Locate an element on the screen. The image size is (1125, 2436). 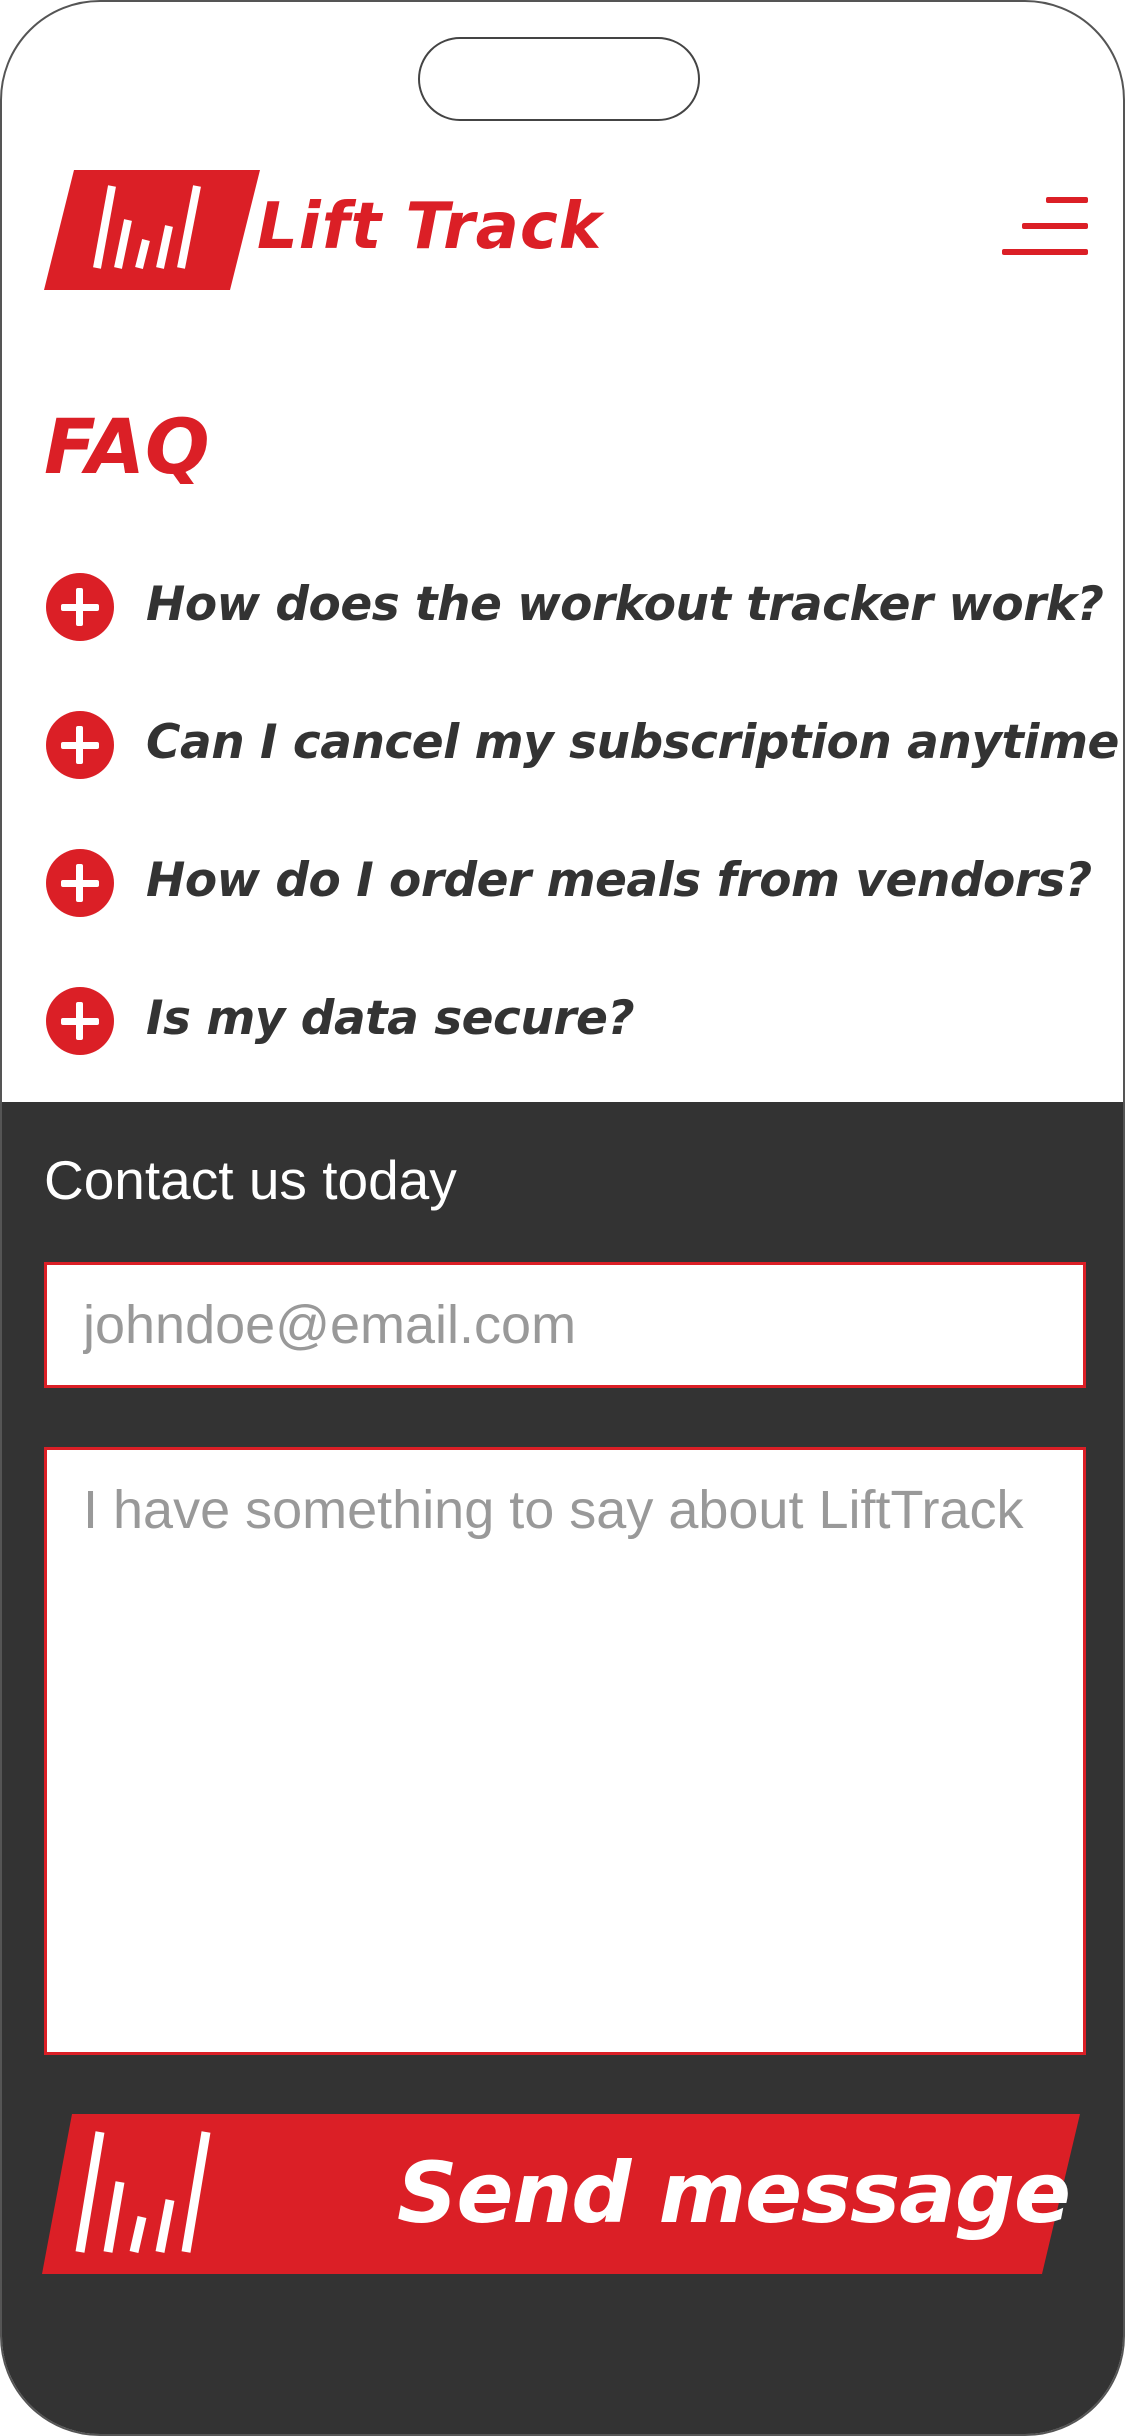
faq-question: How does the workout tracker work? is located at coordinates (625, 604).